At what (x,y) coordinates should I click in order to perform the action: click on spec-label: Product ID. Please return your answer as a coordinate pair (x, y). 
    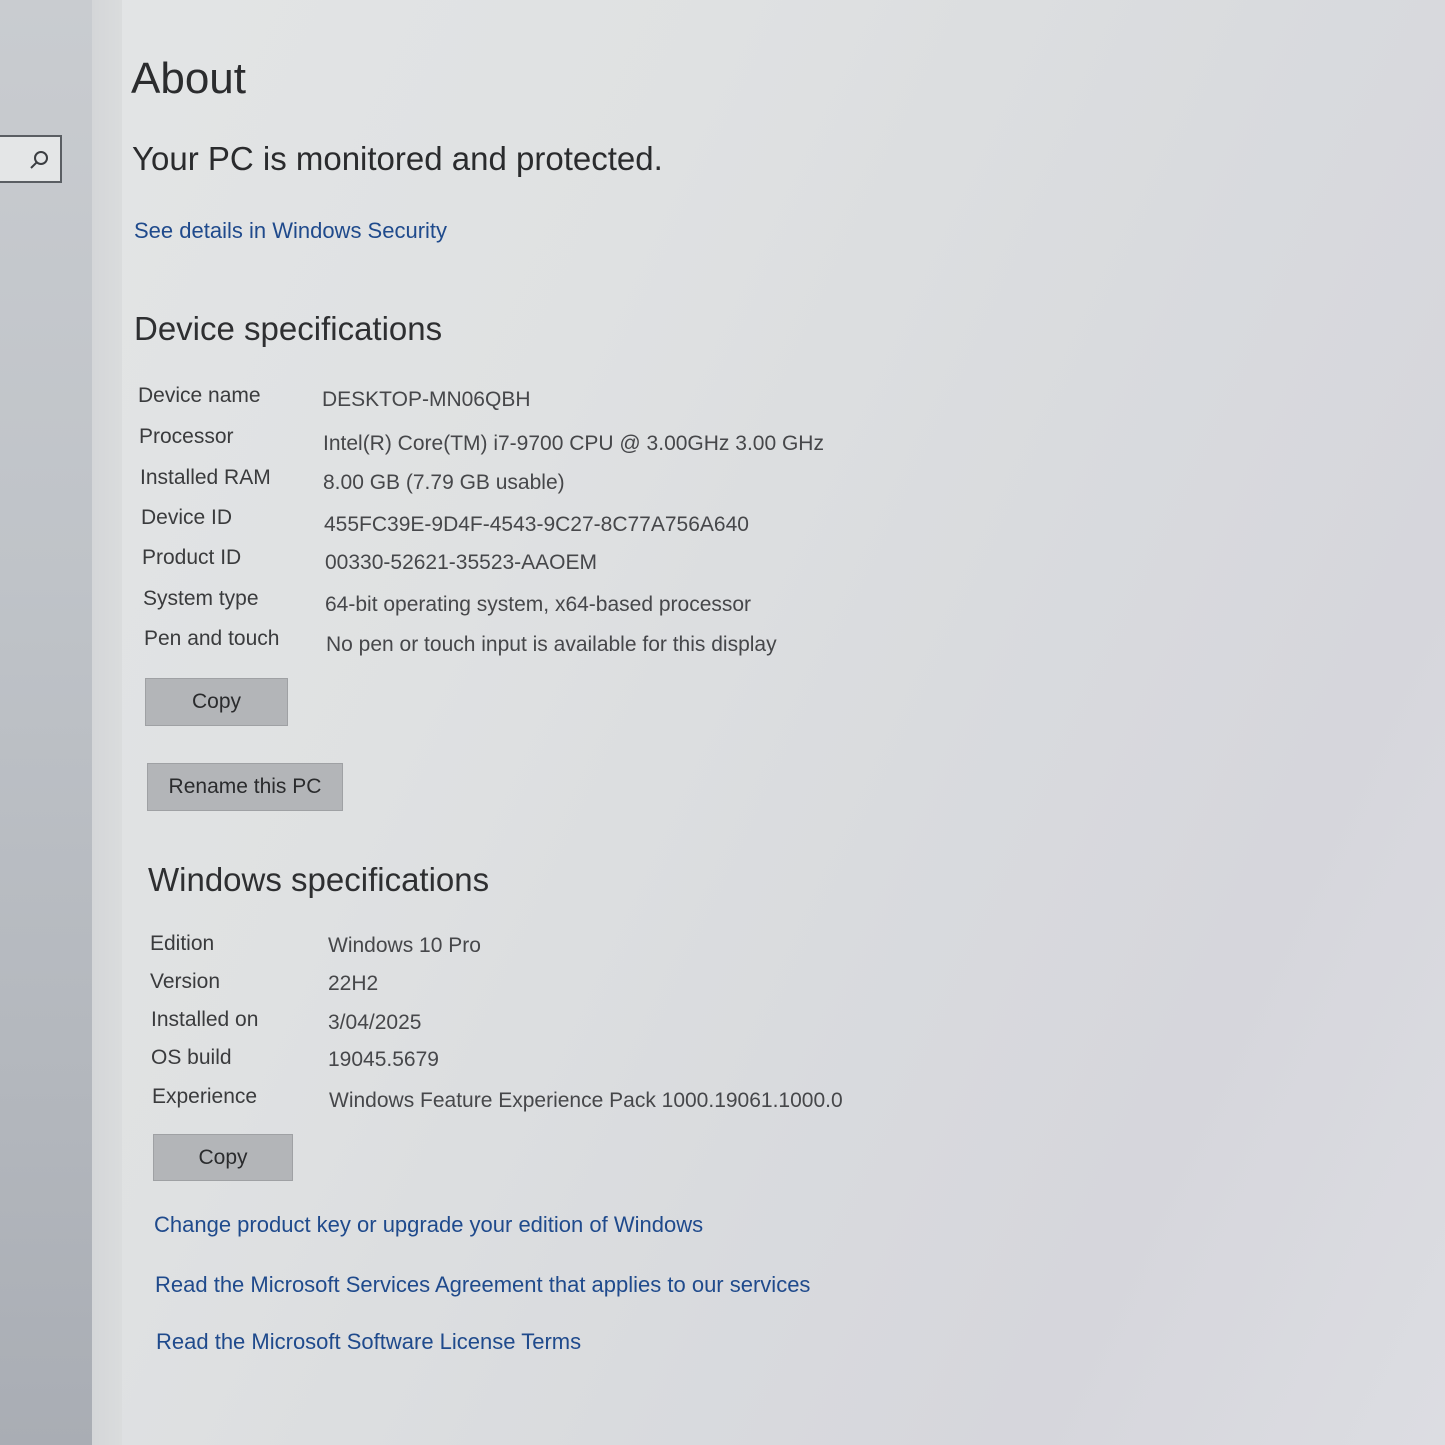
    Looking at the image, I should click on (192, 557).